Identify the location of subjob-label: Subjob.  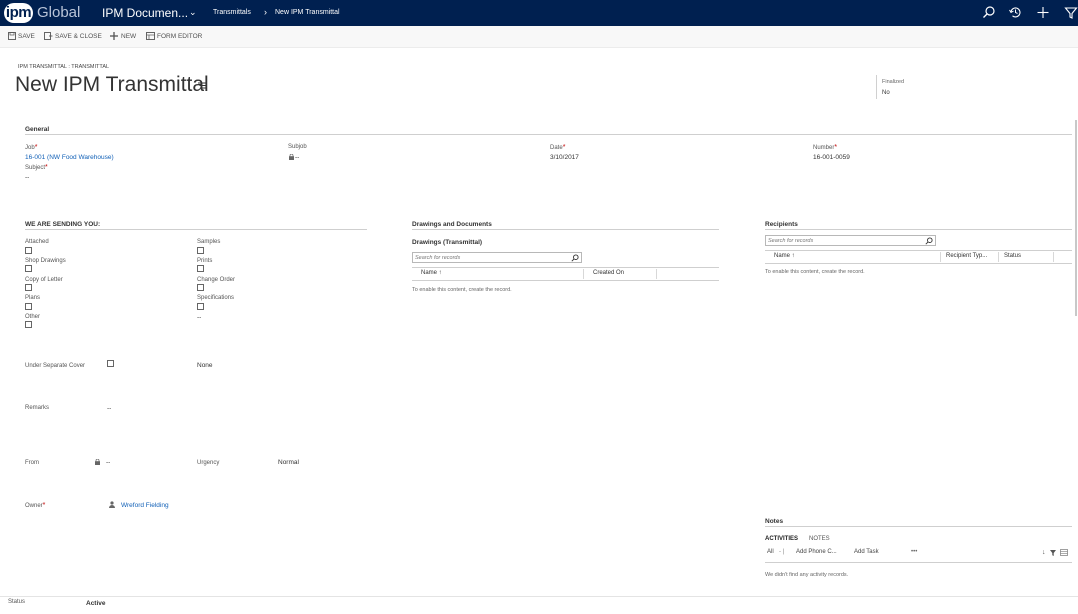
(297, 147).